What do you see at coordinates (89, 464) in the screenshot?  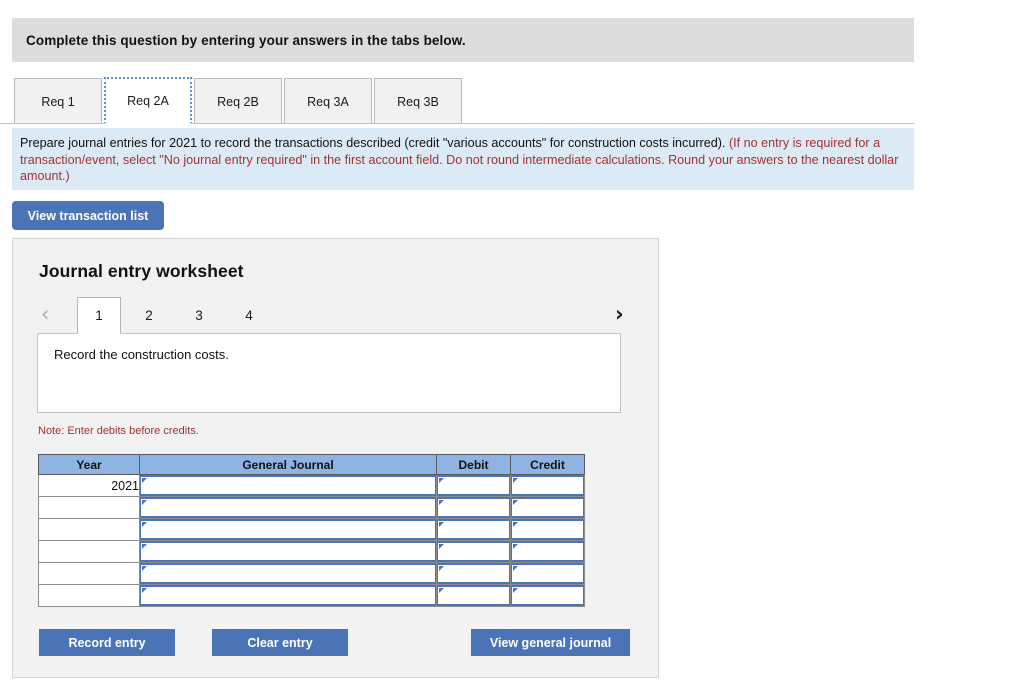 I see `column-header-year: Year` at bounding box center [89, 464].